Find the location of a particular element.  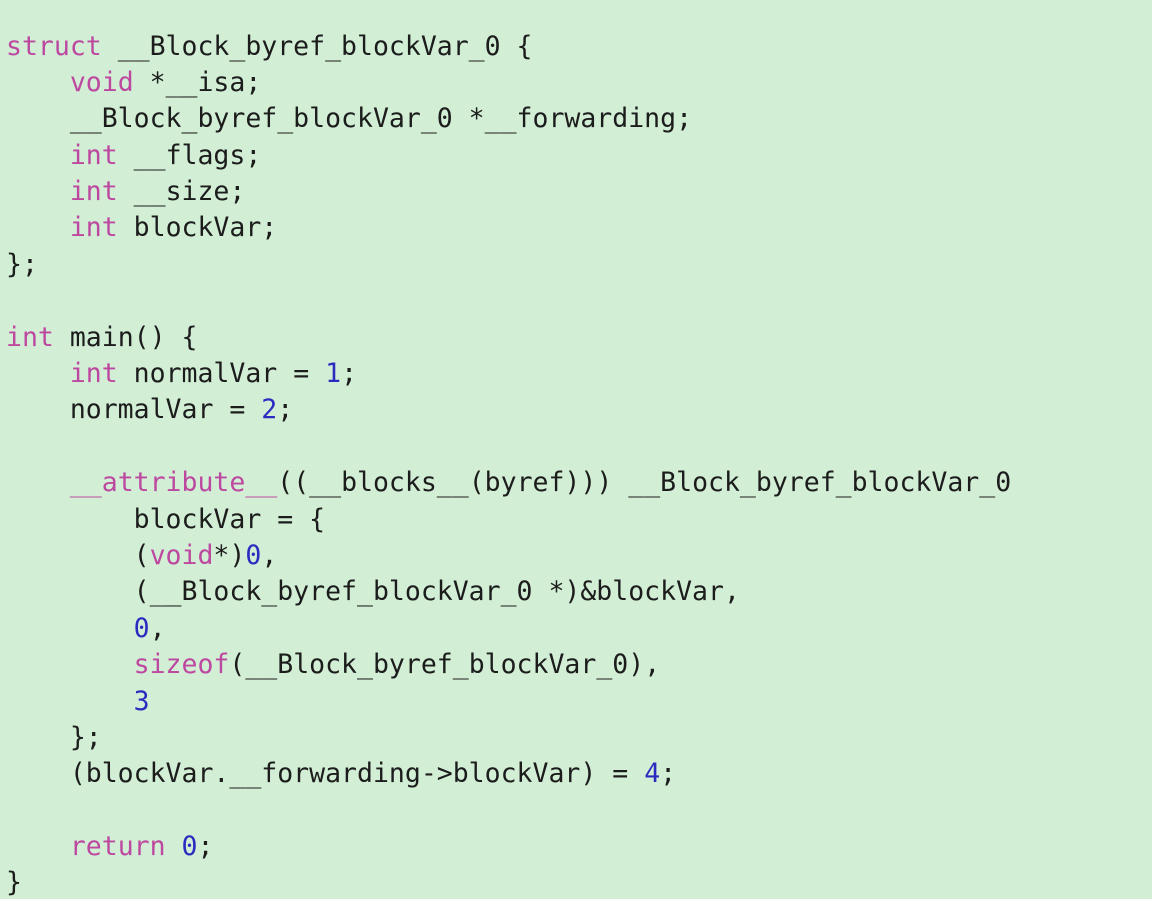

code-text: *__isa; is located at coordinates (197, 82).